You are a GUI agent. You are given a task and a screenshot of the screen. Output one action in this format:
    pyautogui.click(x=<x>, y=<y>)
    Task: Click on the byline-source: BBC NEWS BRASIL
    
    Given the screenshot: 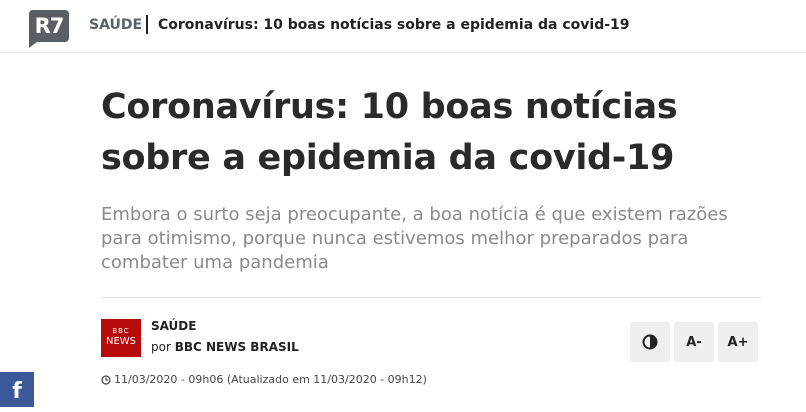 What is the action you would take?
    pyautogui.click(x=237, y=347)
    